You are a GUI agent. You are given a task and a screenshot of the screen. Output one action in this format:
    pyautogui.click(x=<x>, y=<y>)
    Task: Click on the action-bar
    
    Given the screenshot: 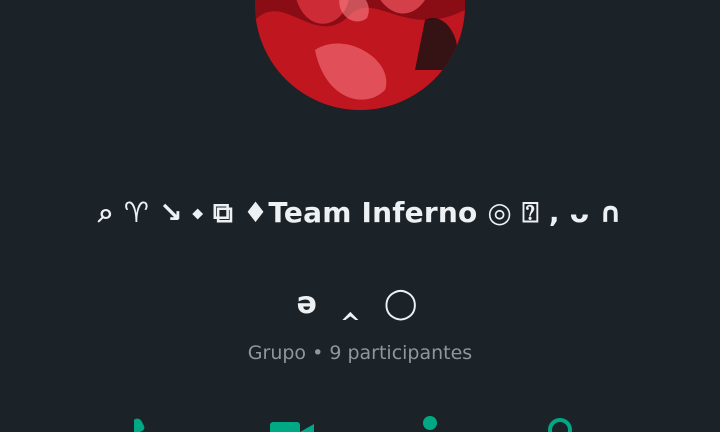 What is the action you would take?
    pyautogui.click(x=360, y=421)
    